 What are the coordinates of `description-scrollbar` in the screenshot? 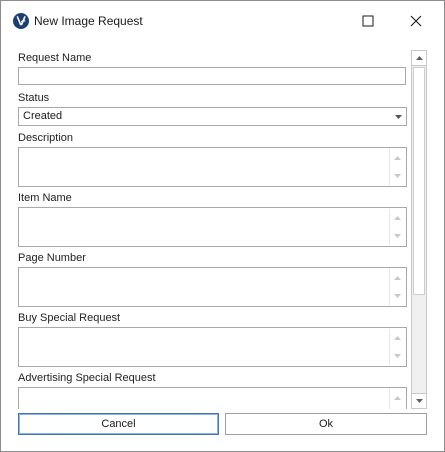 It's located at (397, 167).